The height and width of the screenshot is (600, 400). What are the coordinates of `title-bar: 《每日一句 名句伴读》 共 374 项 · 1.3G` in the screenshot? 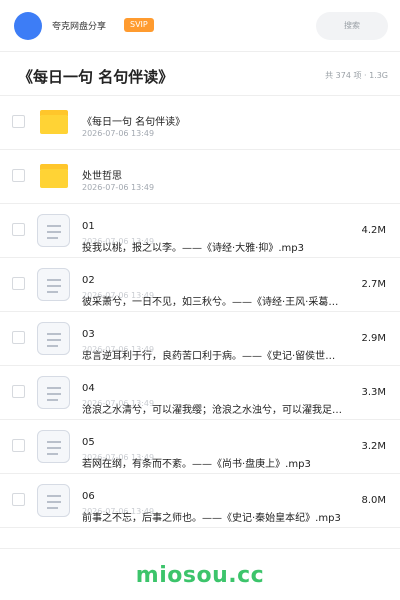 It's located at (200, 74).